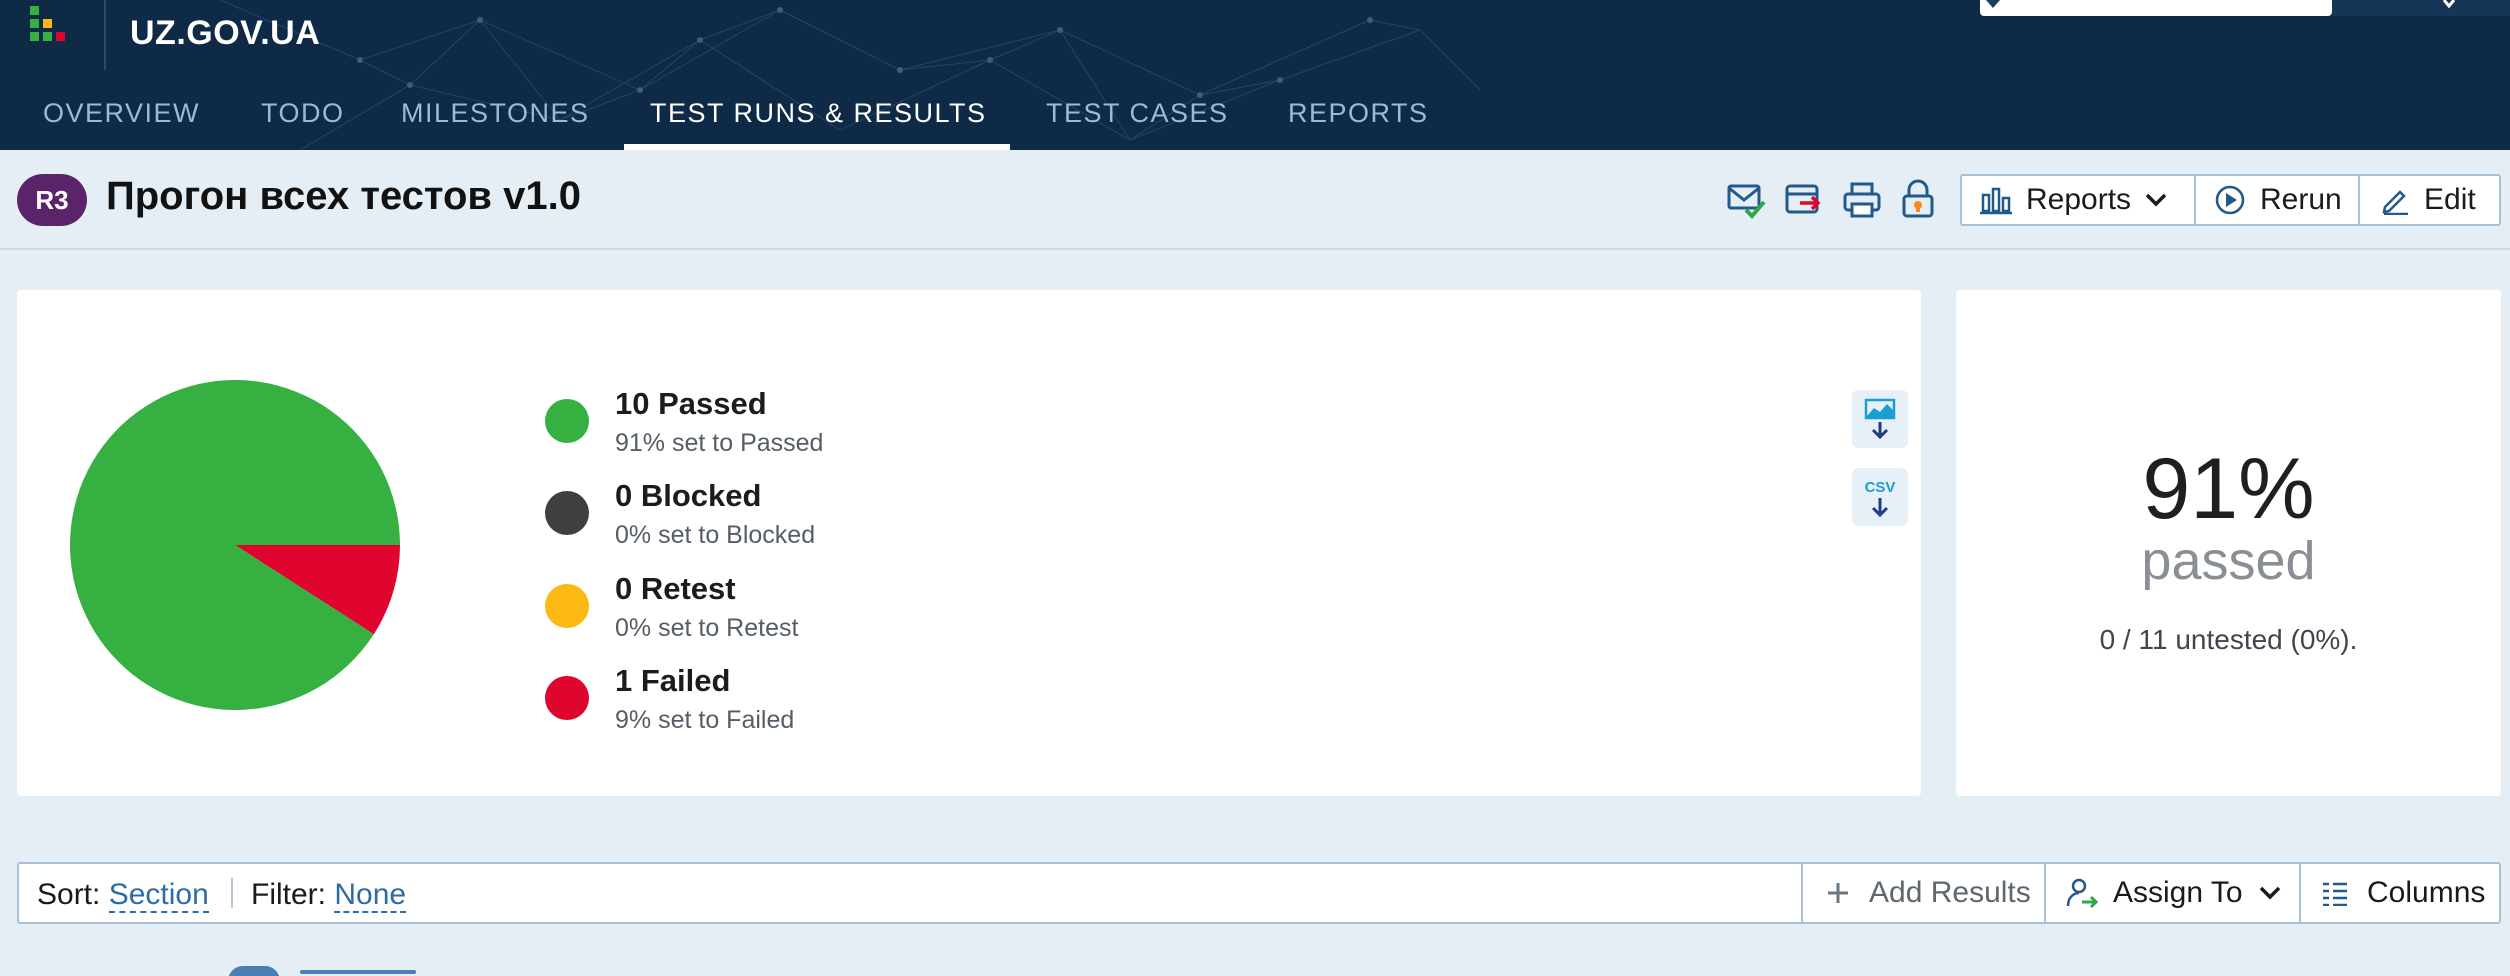 Image resolution: width=2510 pixels, height=976 pixels. I want to click on sort-control: Sort: Section, so click(123, 895).